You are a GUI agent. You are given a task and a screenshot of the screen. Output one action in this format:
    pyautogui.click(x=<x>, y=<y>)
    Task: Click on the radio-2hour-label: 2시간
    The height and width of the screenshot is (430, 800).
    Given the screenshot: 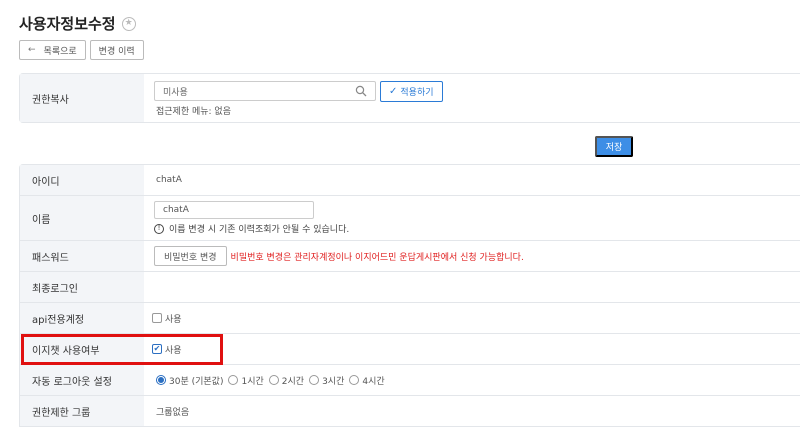 What is the action you would take?
    pyautogui.click(x=293, y=381)
    